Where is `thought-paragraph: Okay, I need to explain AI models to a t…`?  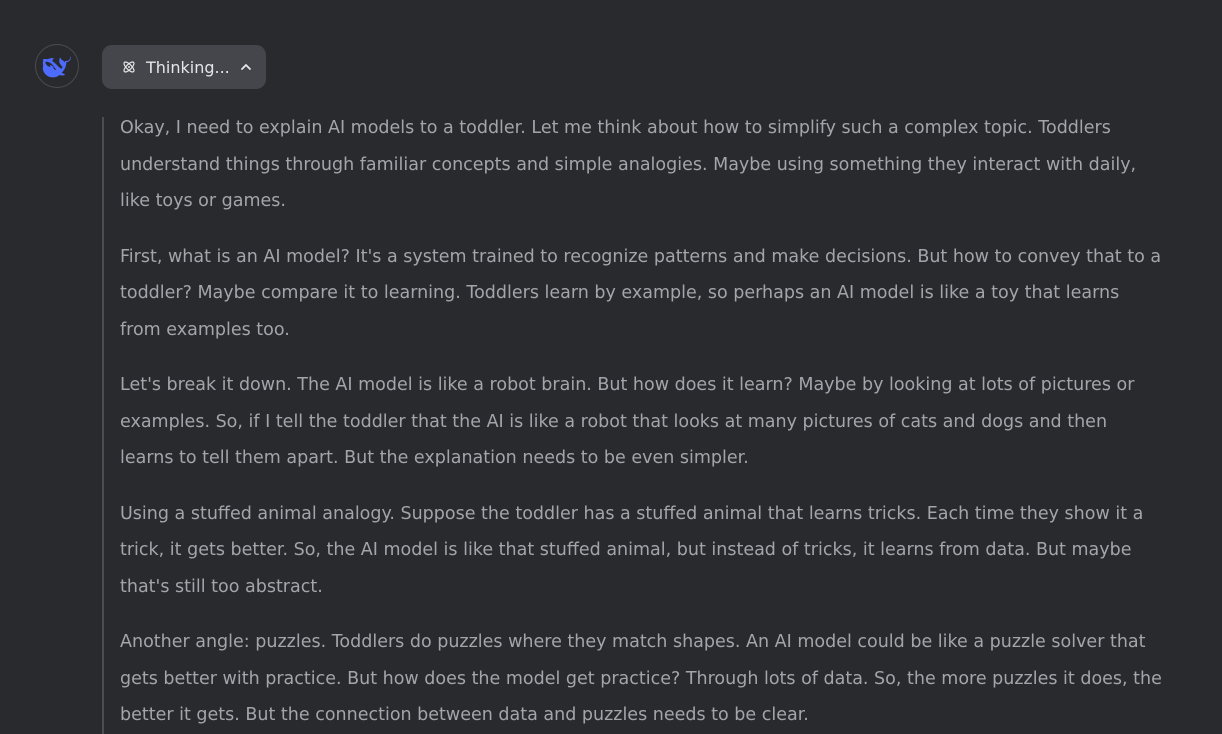
thought-paragraph: Okay, I need to explain AI models to a t… is located at coordinates (628, 164).